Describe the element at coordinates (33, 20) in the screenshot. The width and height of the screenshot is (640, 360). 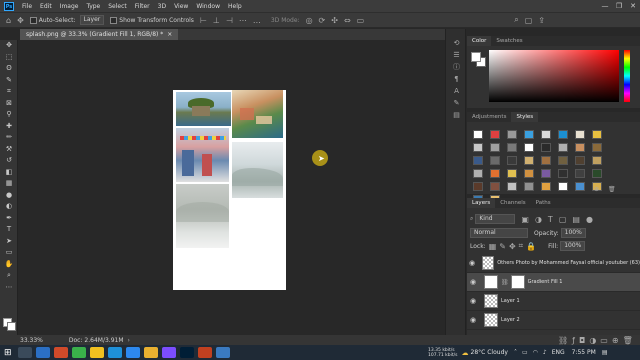
I see `auto-select-checkbox` at that location.